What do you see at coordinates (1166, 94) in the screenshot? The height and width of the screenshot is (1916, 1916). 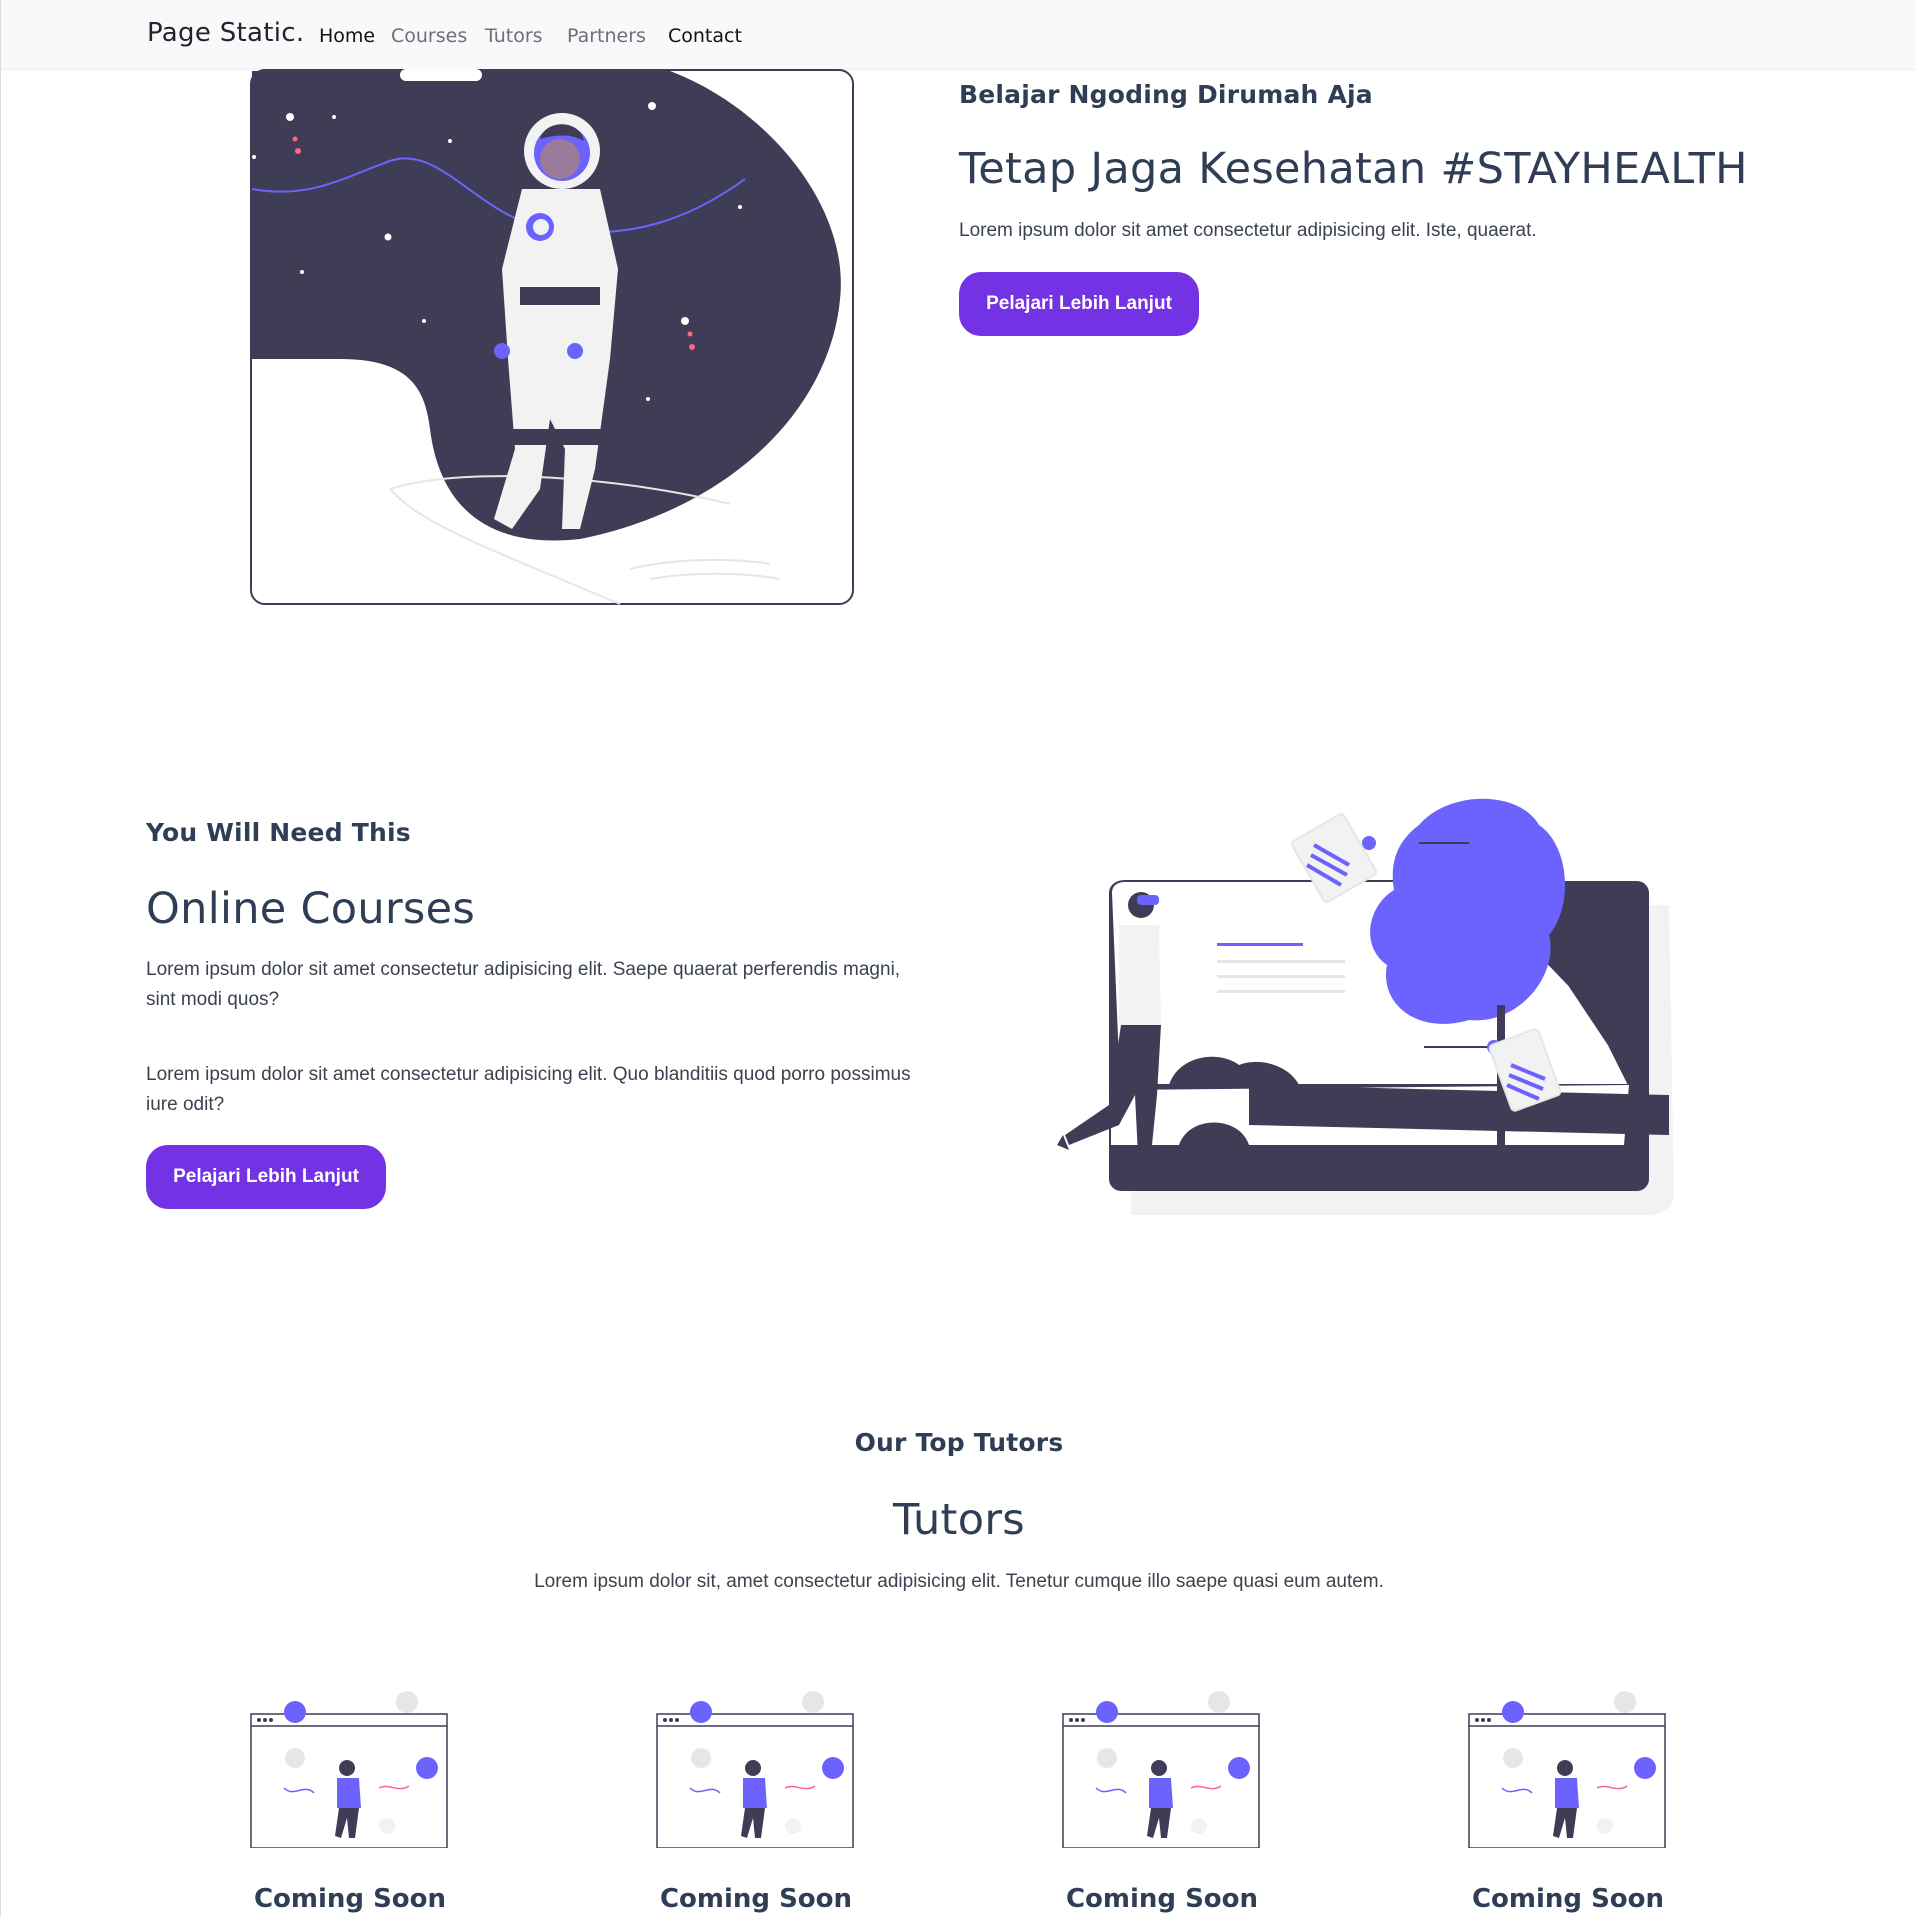 I see `hero-eyebrow: Belajar Ngoding Dirumah Aja` at bounding box center [1166, 94].